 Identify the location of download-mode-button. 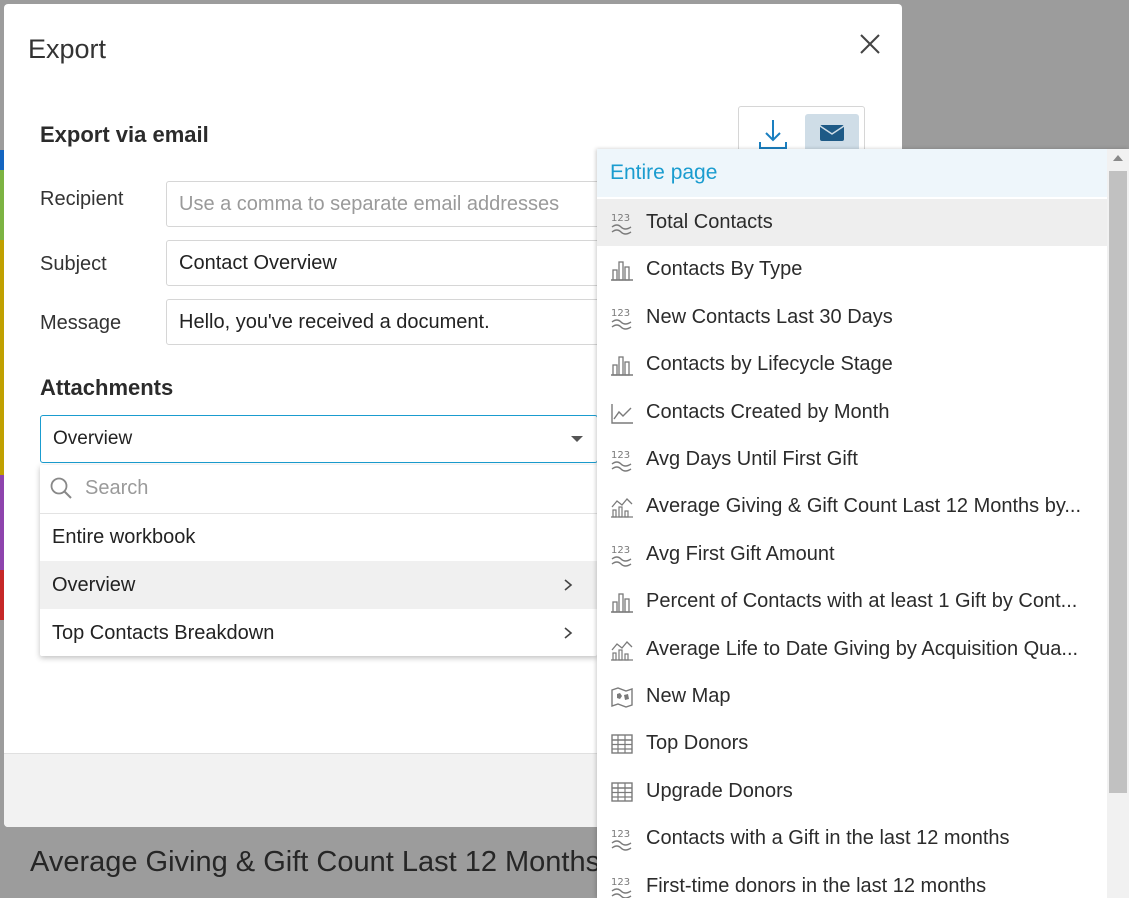
(773, 134).